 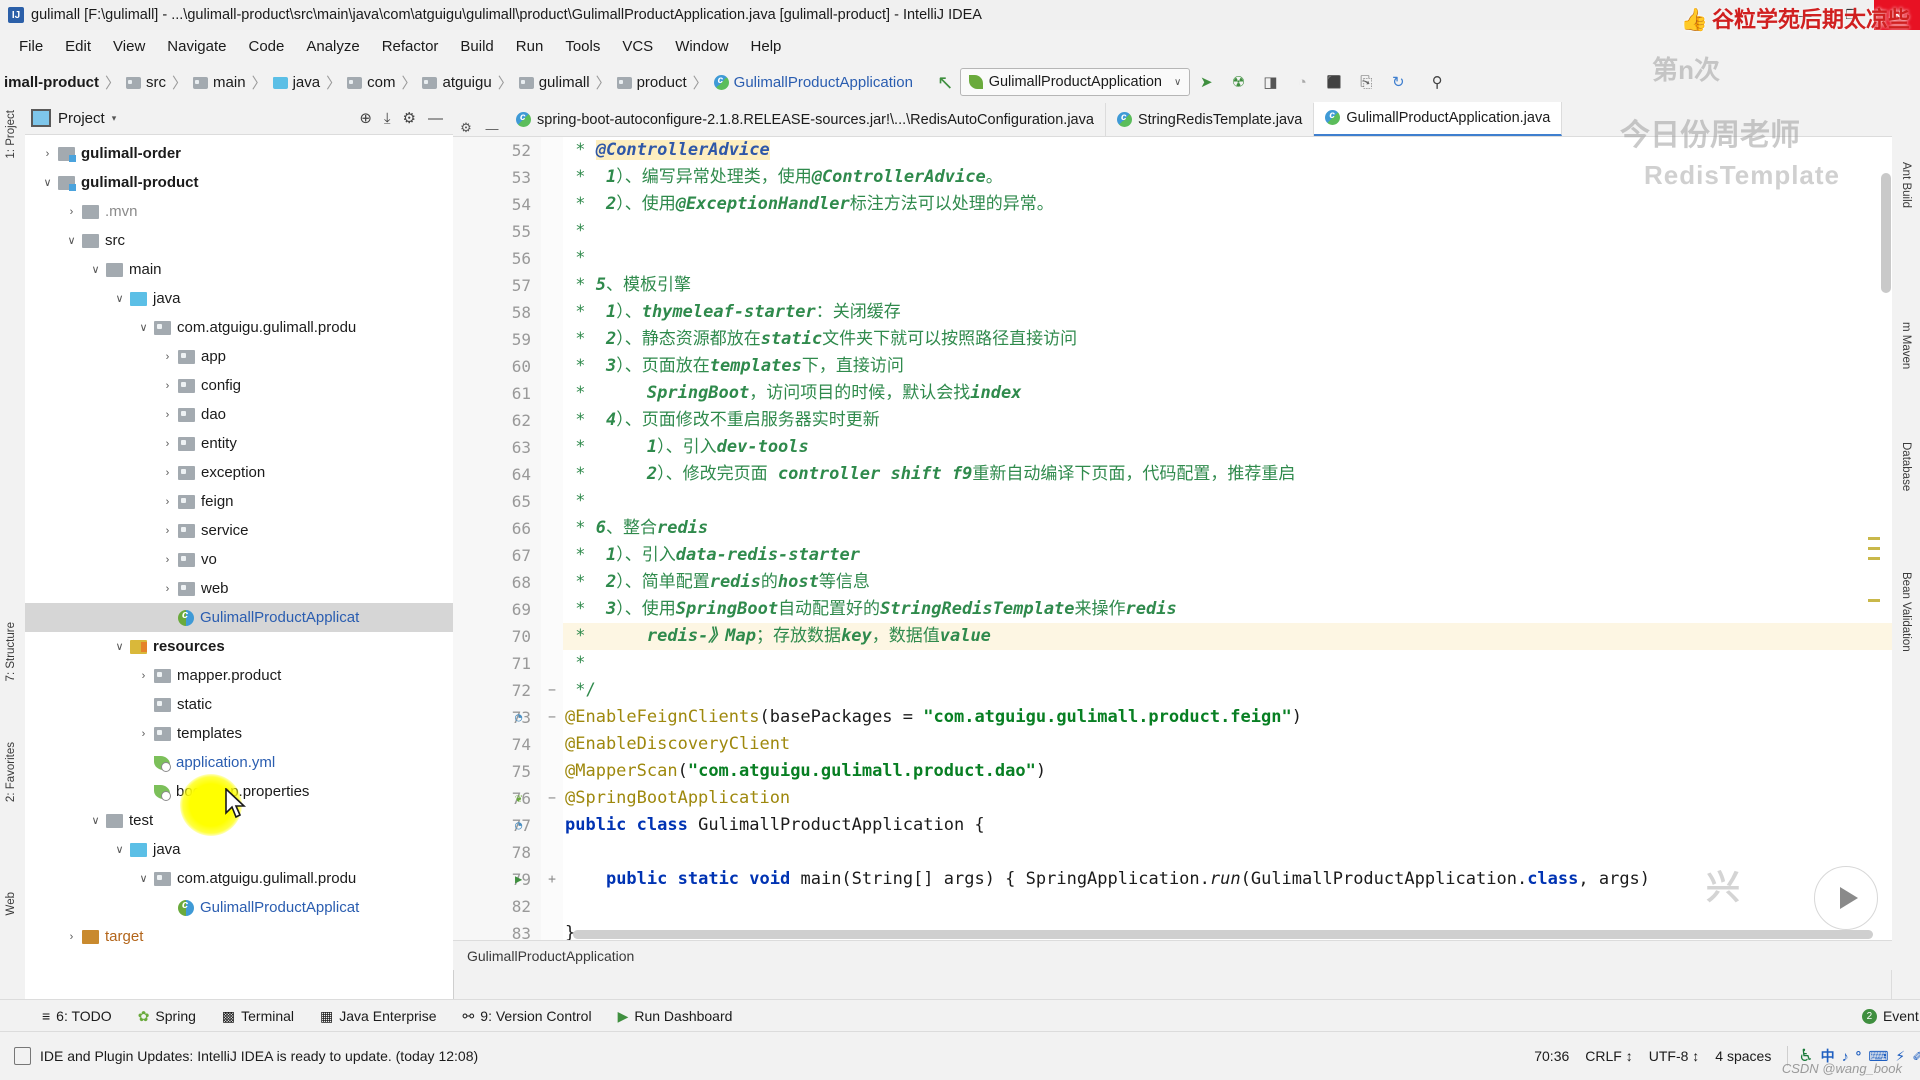 I want to click on breadcrumb-item-product: product, so click(x=651, y=82).